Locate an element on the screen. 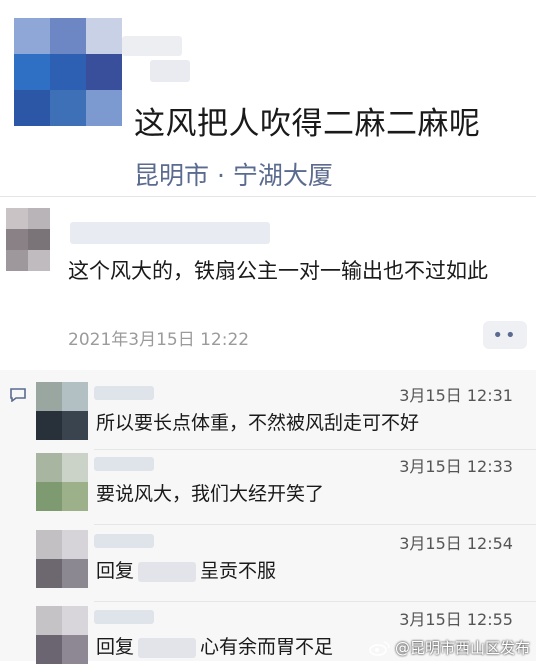  reply-time: 3月15日 12:54 is located at coordinates (456, 543).